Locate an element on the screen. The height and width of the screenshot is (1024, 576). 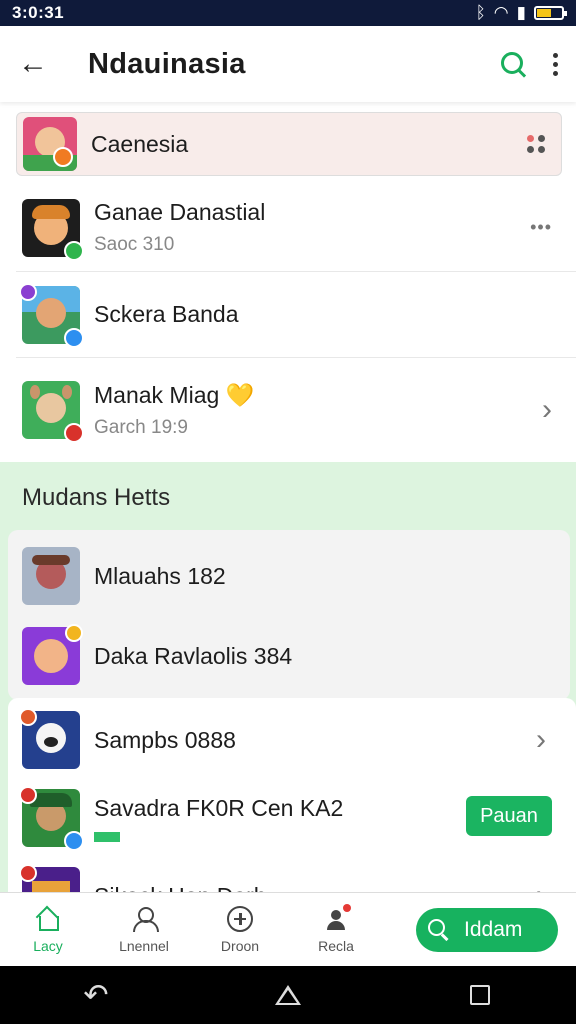
system-nav-bar: ↶ is located at coordinates (288, 995).